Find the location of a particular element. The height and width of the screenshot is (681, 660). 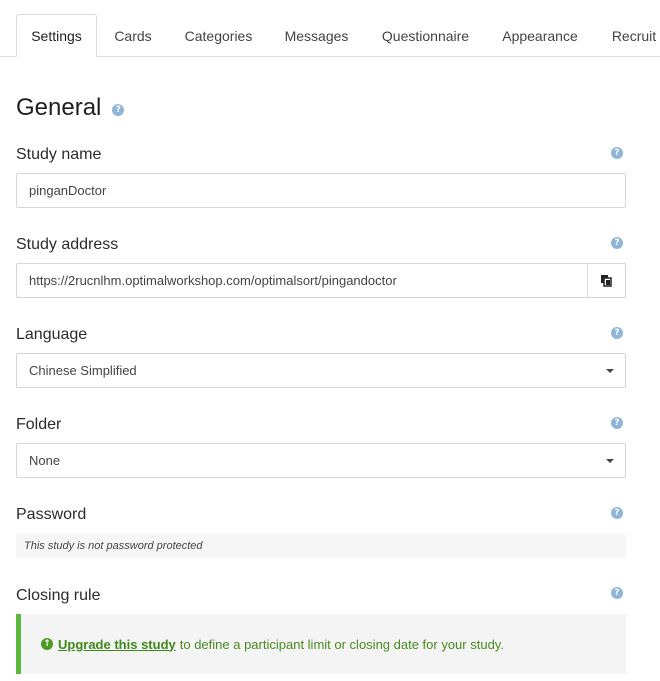

password-status-note: This study is not password protected is located at coordinates (321, 546).